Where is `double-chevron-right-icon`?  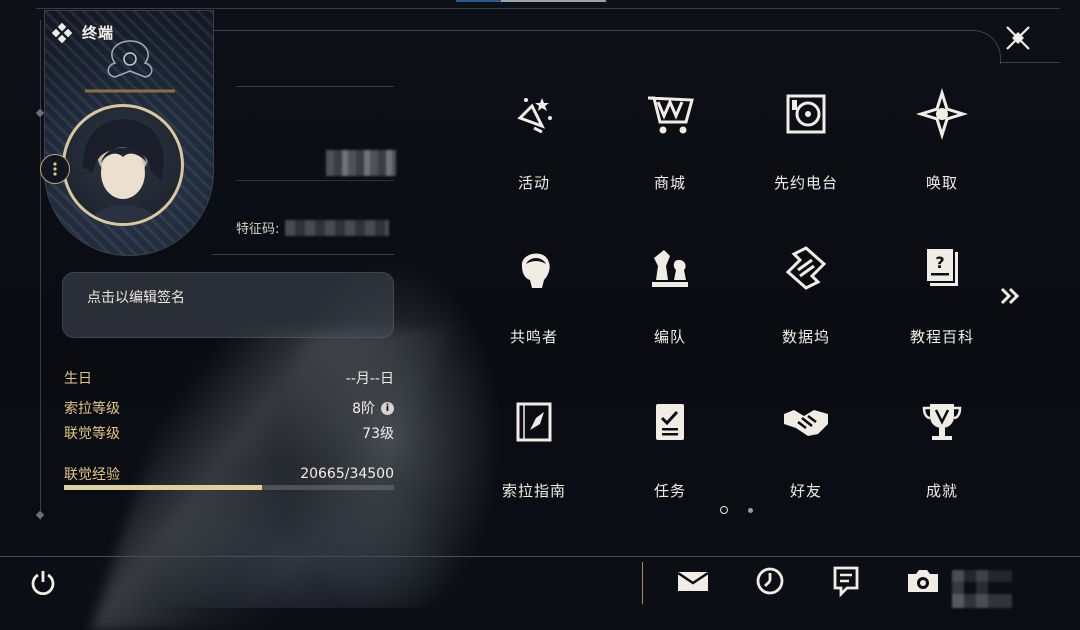
double-chevron-right-icon is located at coordinates (1010, 296).